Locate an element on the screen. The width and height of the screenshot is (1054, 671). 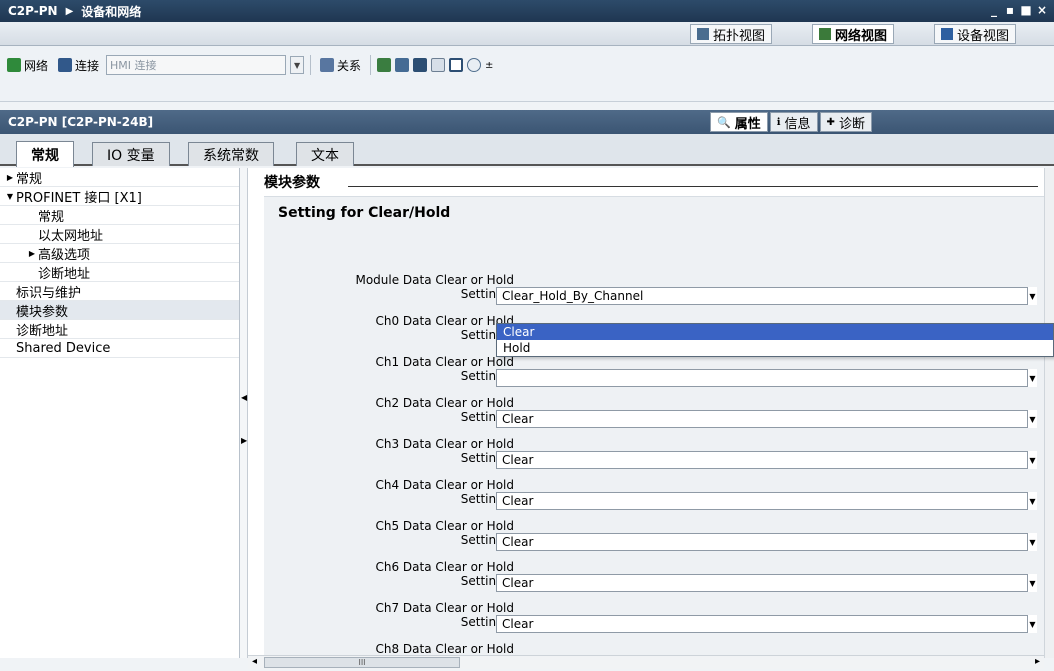
close-icon: × is located at coordinates (1042, 10).